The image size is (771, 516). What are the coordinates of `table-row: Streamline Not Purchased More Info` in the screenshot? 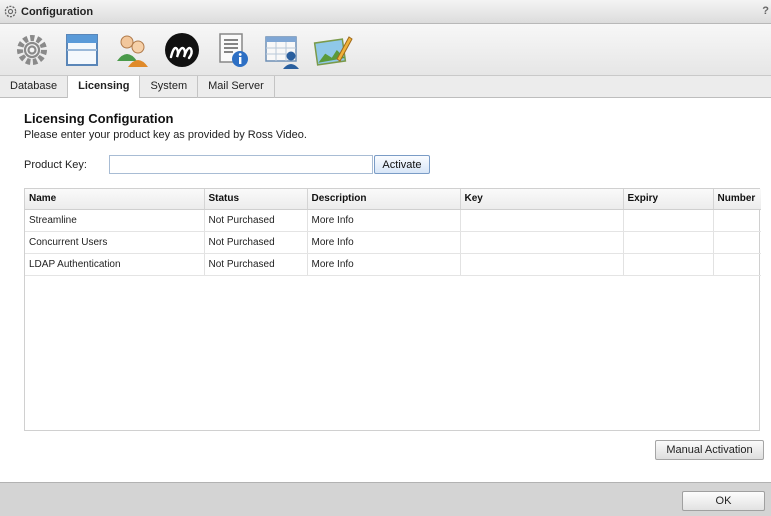 It's located at (393, 220).